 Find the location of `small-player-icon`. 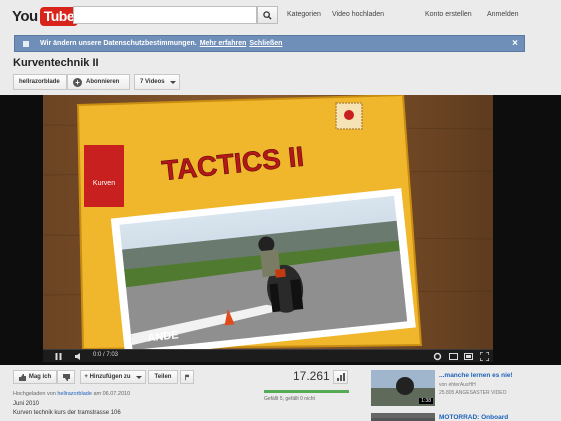

small-player-icon is located at coordinates (453, 356).